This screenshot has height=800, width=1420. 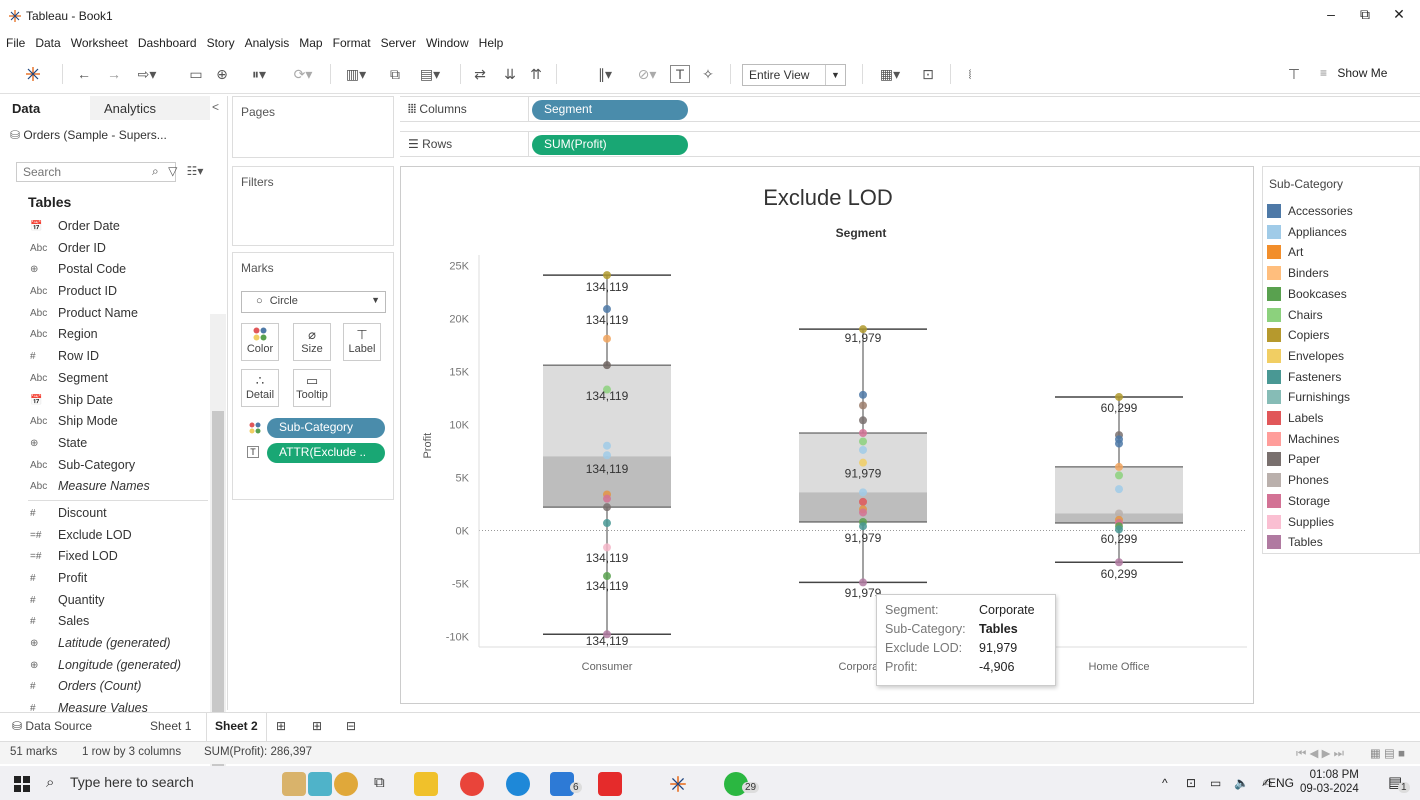 What do you see at coordinates (310, 43) in the screenshot?
I see `menu-map: Map` at bounding box center [310, 43].